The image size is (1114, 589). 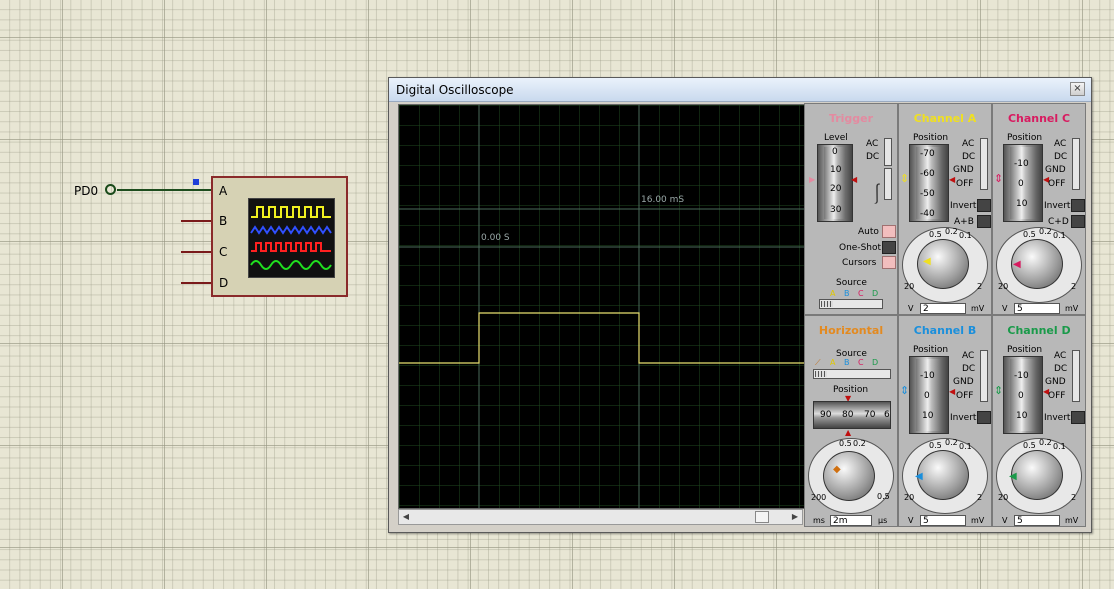 I want to click on horizontal-title: Horizontal, so click(x=851, y=330).